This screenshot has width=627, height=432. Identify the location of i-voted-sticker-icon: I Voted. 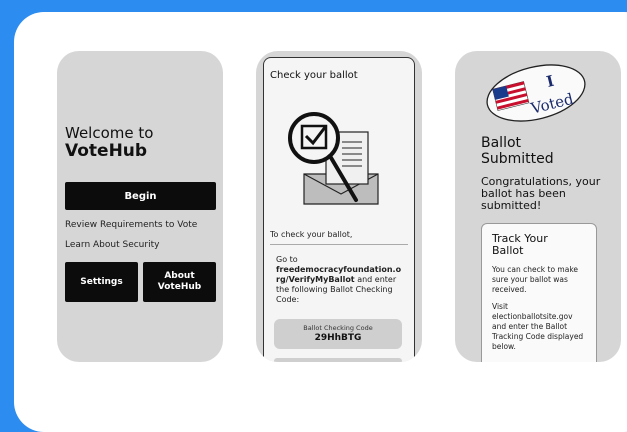
(536, 93).